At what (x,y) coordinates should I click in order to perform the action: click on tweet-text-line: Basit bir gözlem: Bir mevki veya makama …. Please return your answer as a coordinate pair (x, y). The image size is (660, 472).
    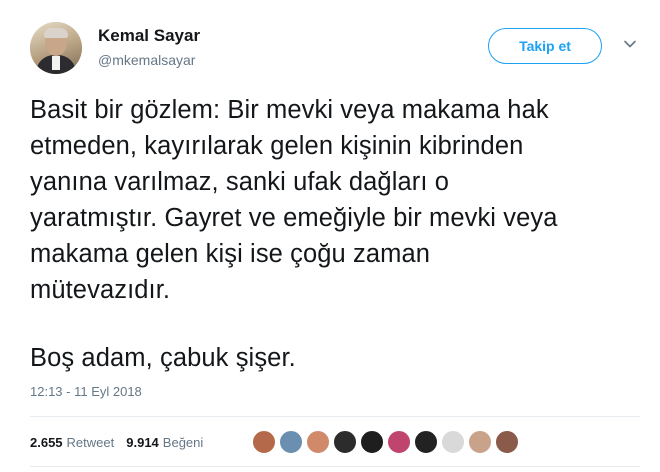
    Looking at the image, I should click on (289, 110).